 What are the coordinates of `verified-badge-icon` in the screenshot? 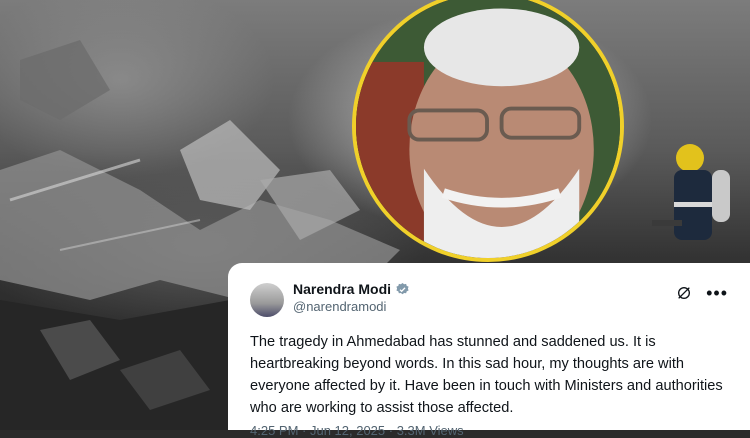 It's located at (402, 288).